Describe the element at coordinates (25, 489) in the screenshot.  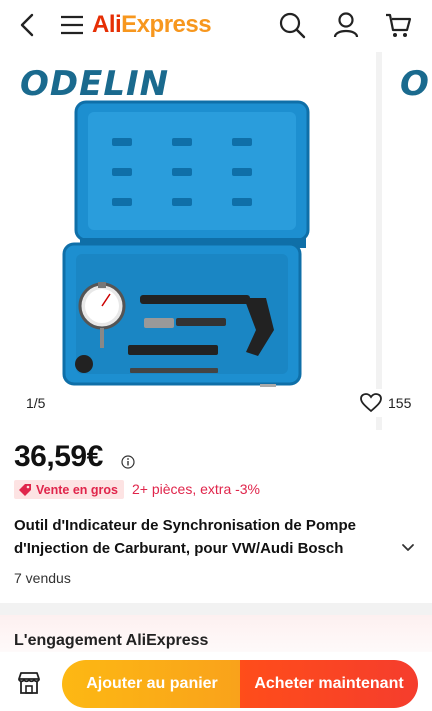
I see `tag-icon` at that location.